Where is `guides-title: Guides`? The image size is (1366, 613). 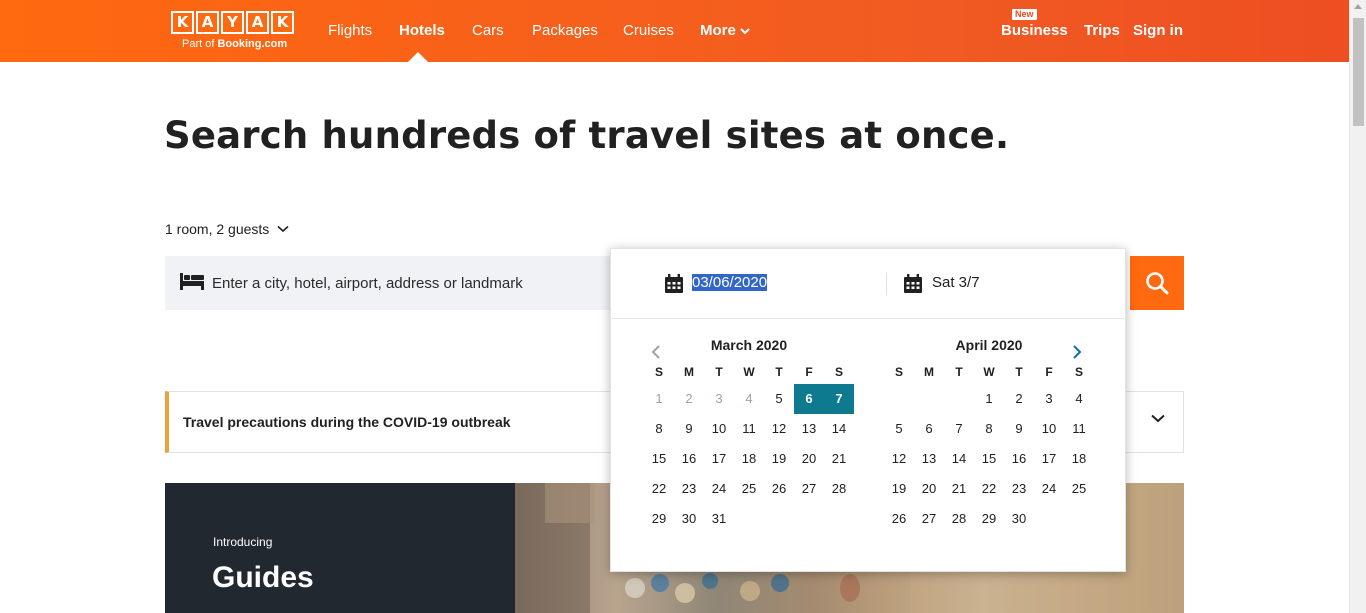
guides-title: Guides is located at coordinates (263, 577).